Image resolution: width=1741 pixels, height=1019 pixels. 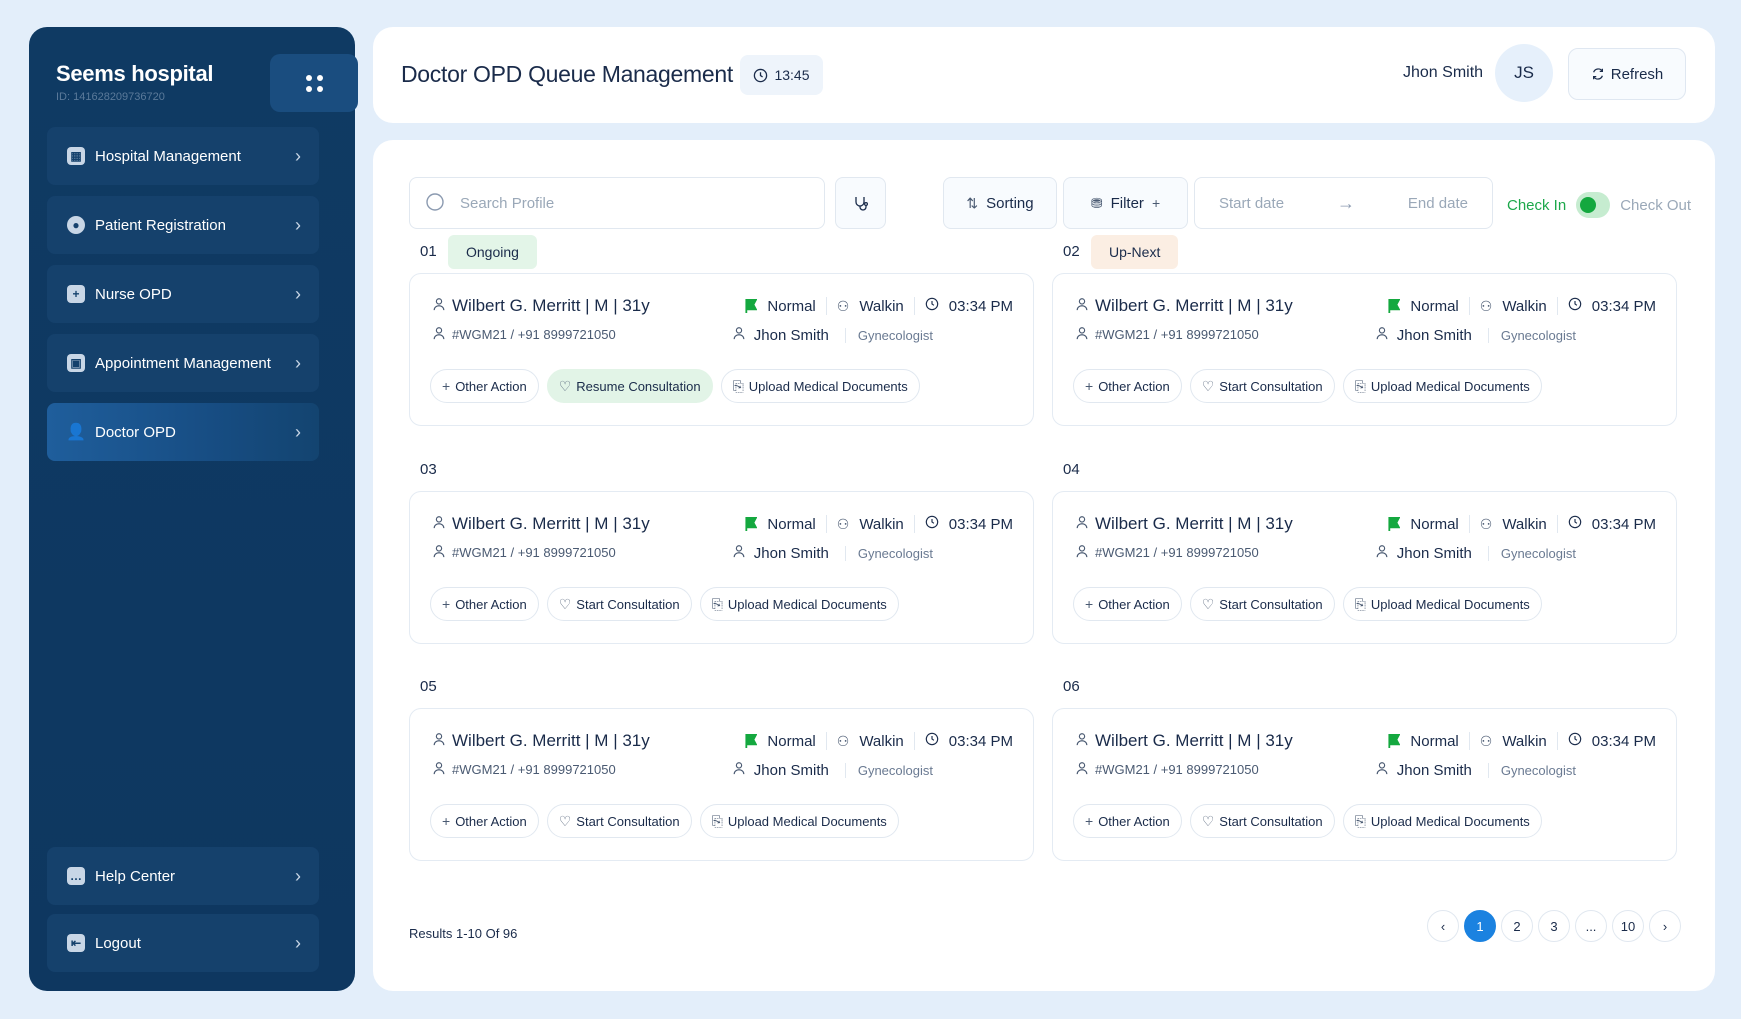 What do you see at coordinates (183, 156) in the screenshot?
I see `sidebar-item-hospital-management: ▦ Hospital Management ›` at bounding box center [183, 156].